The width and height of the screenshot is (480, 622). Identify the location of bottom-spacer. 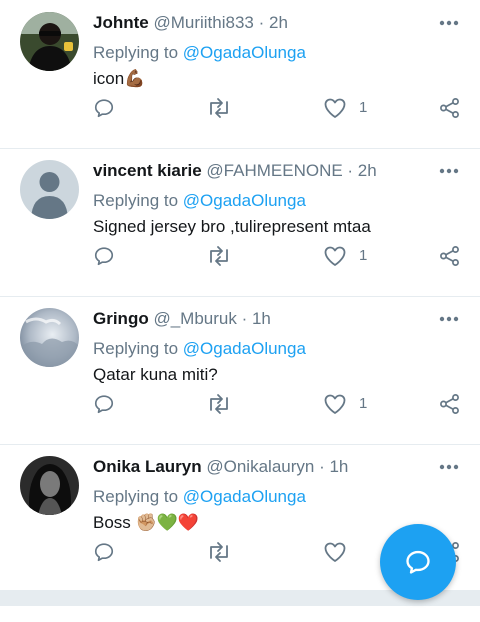
(240, 614).